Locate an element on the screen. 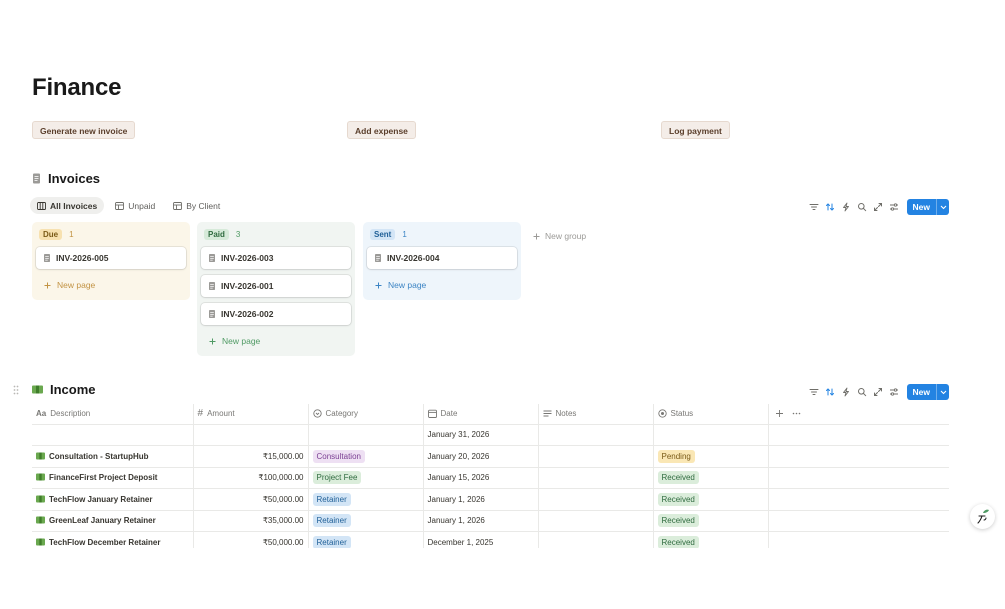 This screenshot has height=609, width=1005. invoices-title: Invoices is located at coordinates (74, 178).